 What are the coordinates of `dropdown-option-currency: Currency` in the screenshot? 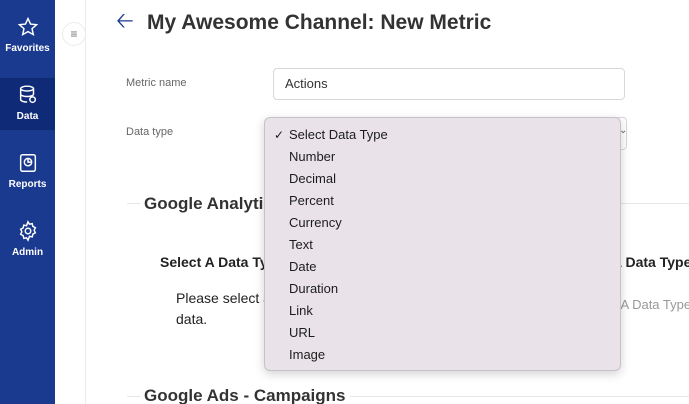 It's located at (442, 223).